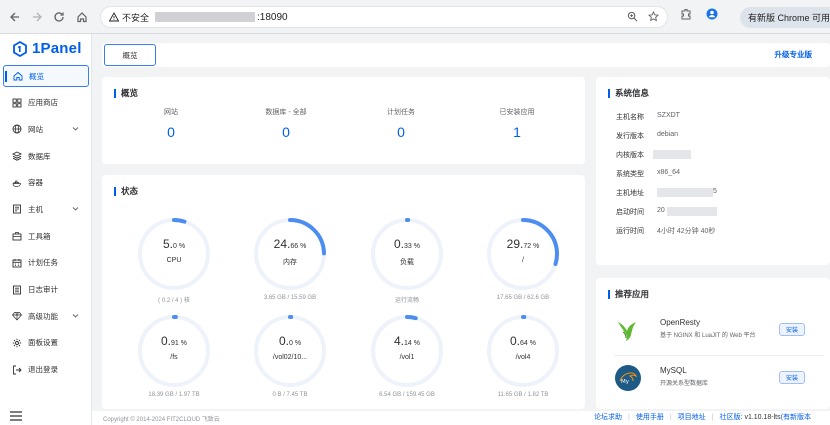  What do you see at coordinates (37, 17) in the screenshot?
I see `forward-icon` at bounding box center [37, 17].